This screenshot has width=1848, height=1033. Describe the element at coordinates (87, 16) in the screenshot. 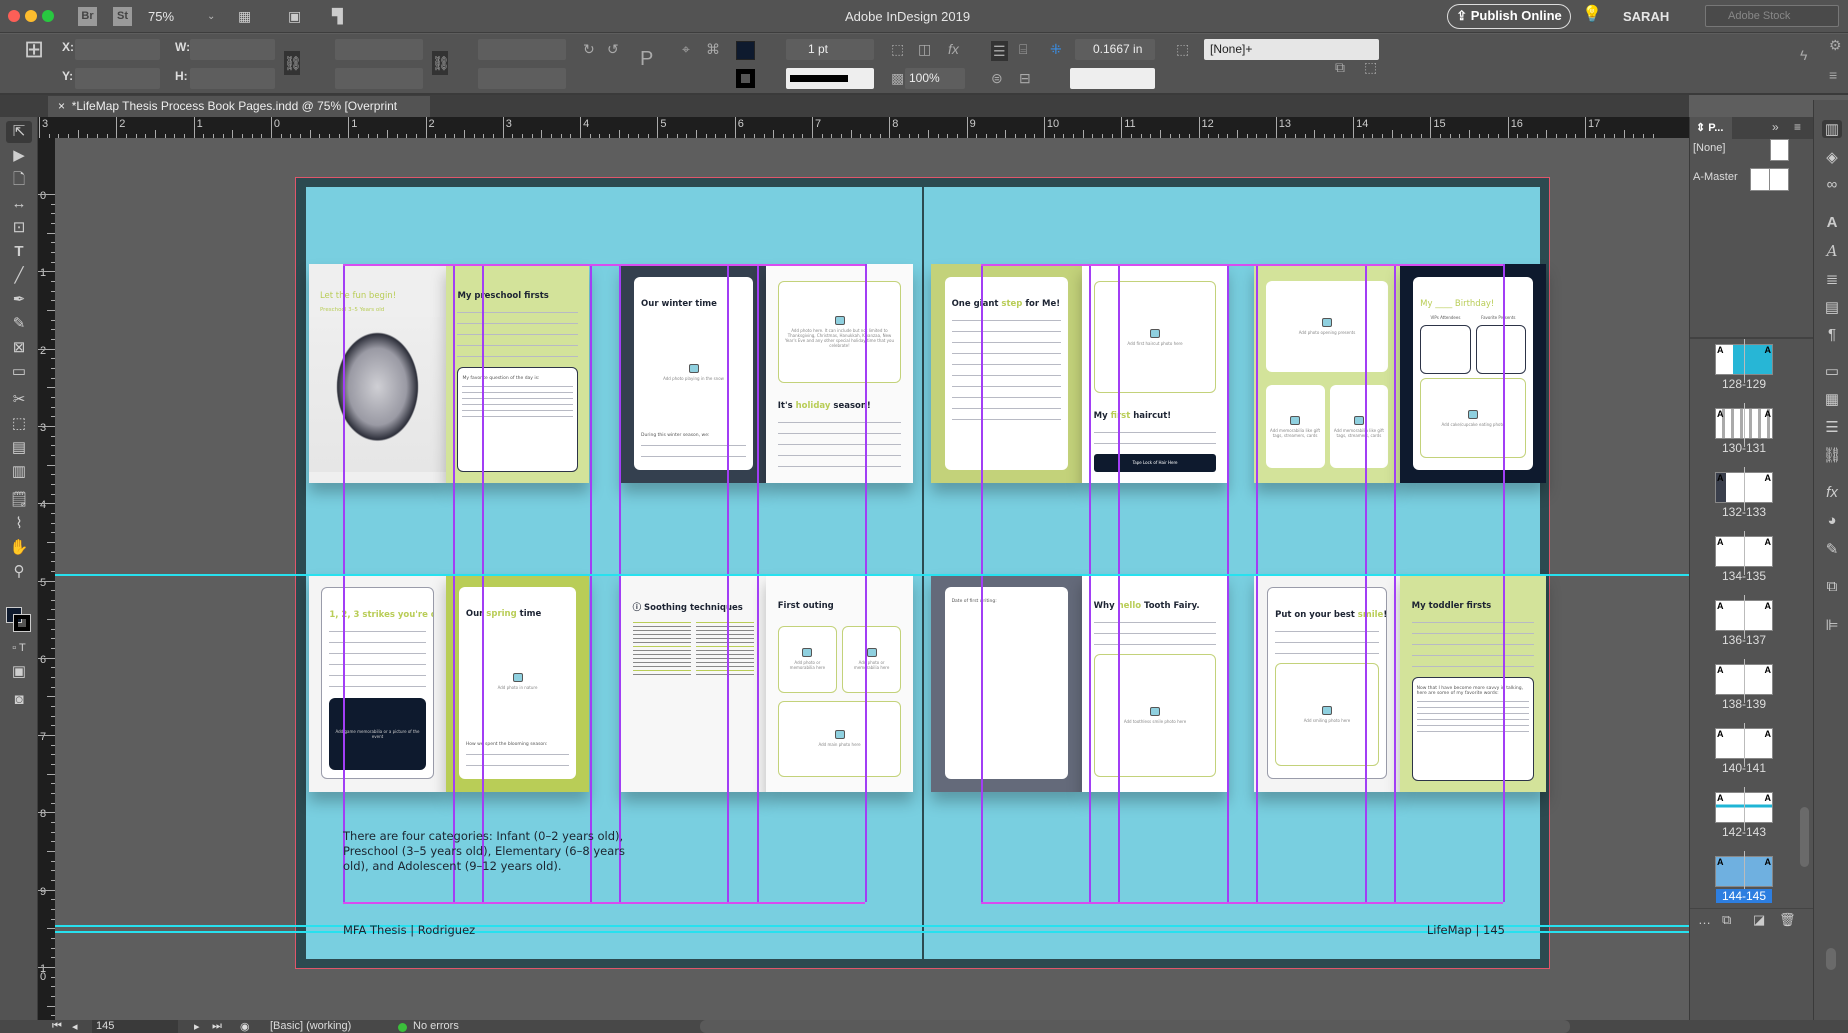

I see `bridge-button: Br` at that location.